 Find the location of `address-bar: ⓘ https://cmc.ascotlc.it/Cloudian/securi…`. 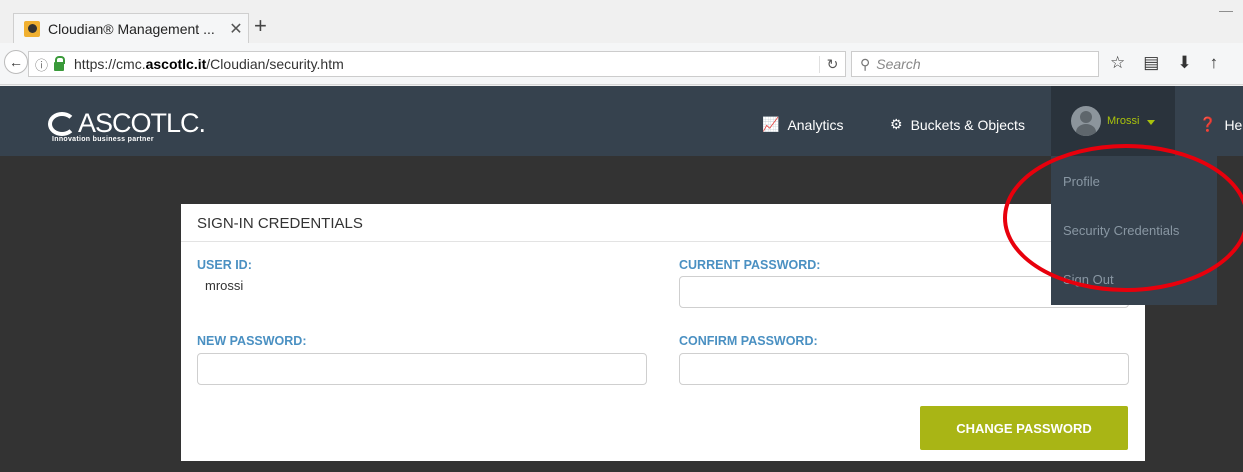

address-bar: ⓘ https://cmc.ascotlc.it/Cloudian/securi… is located at coordinates (437, 64).